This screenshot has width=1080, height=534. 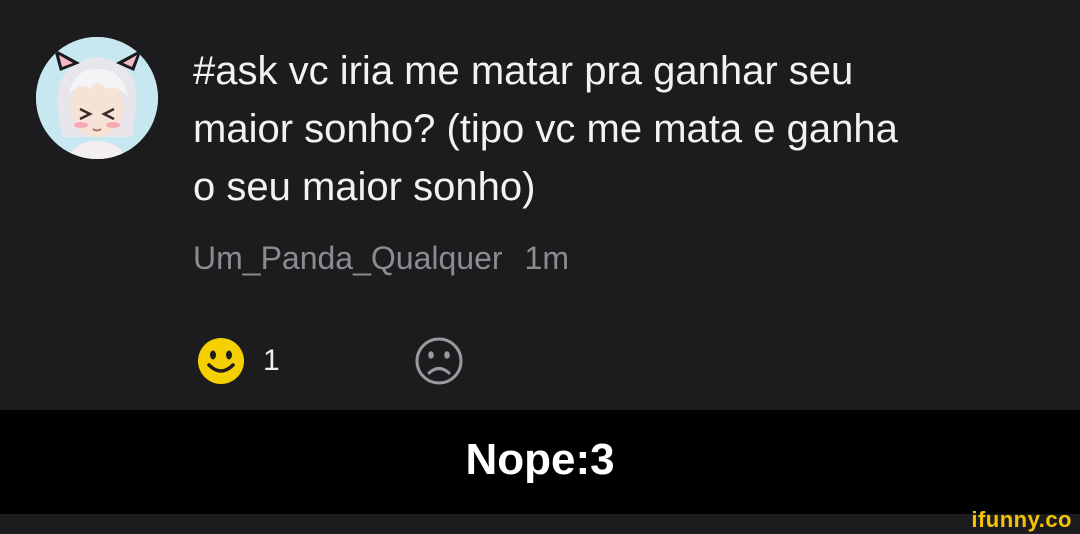 I want to click on user-avatar, so click(x=97, y=98).